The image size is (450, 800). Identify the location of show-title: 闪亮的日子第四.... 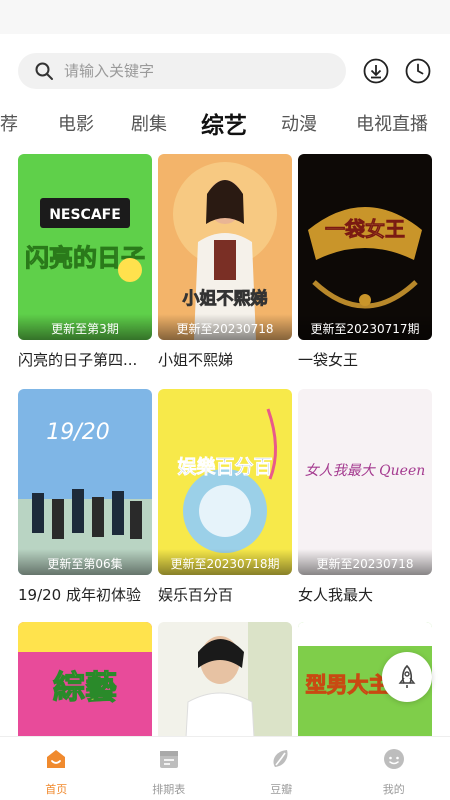
(78, 360).